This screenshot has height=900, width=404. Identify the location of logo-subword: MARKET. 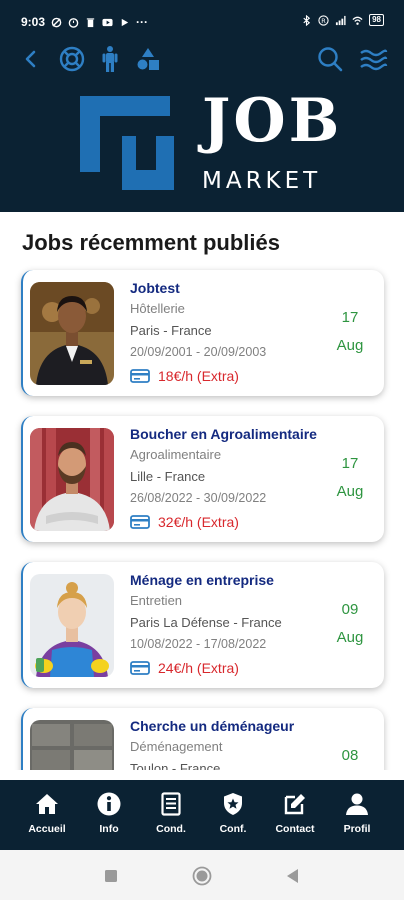
(262, 181).